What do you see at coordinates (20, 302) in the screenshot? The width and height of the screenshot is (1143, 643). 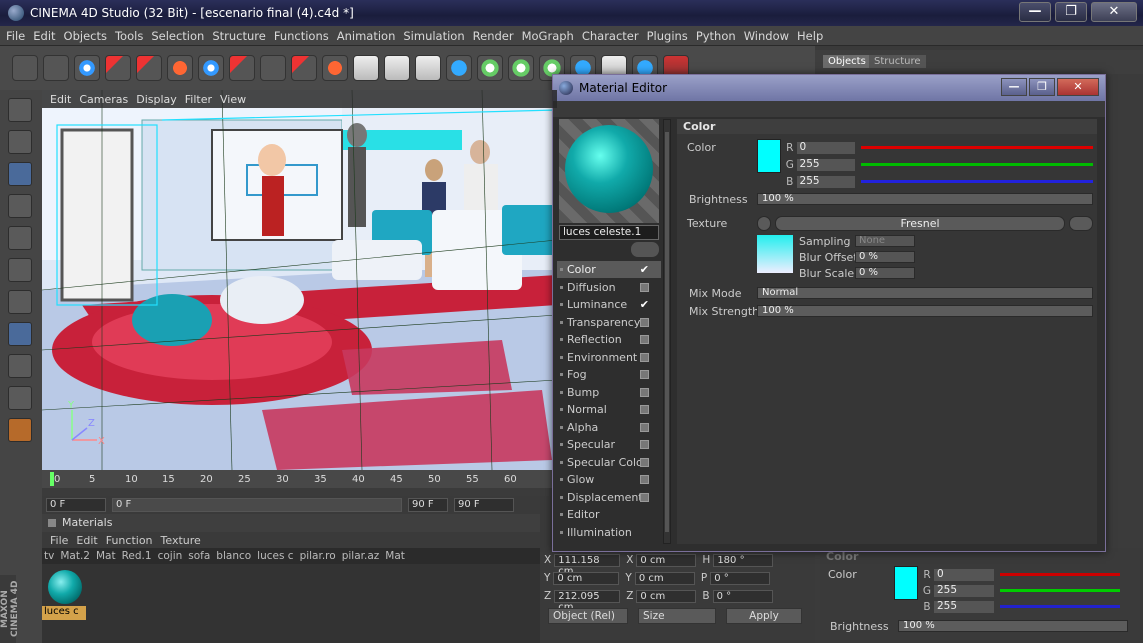 I see `edges-mode-icon` at bounding box center [20, 302].